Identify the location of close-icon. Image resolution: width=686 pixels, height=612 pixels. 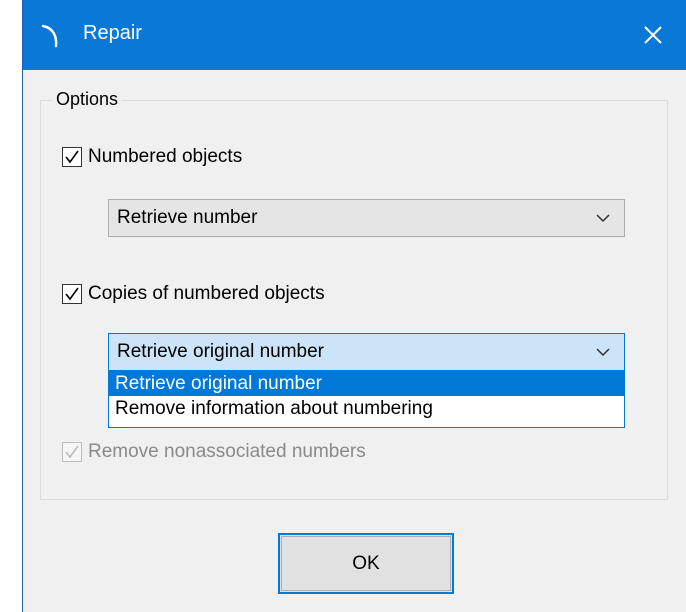
(653, 35).